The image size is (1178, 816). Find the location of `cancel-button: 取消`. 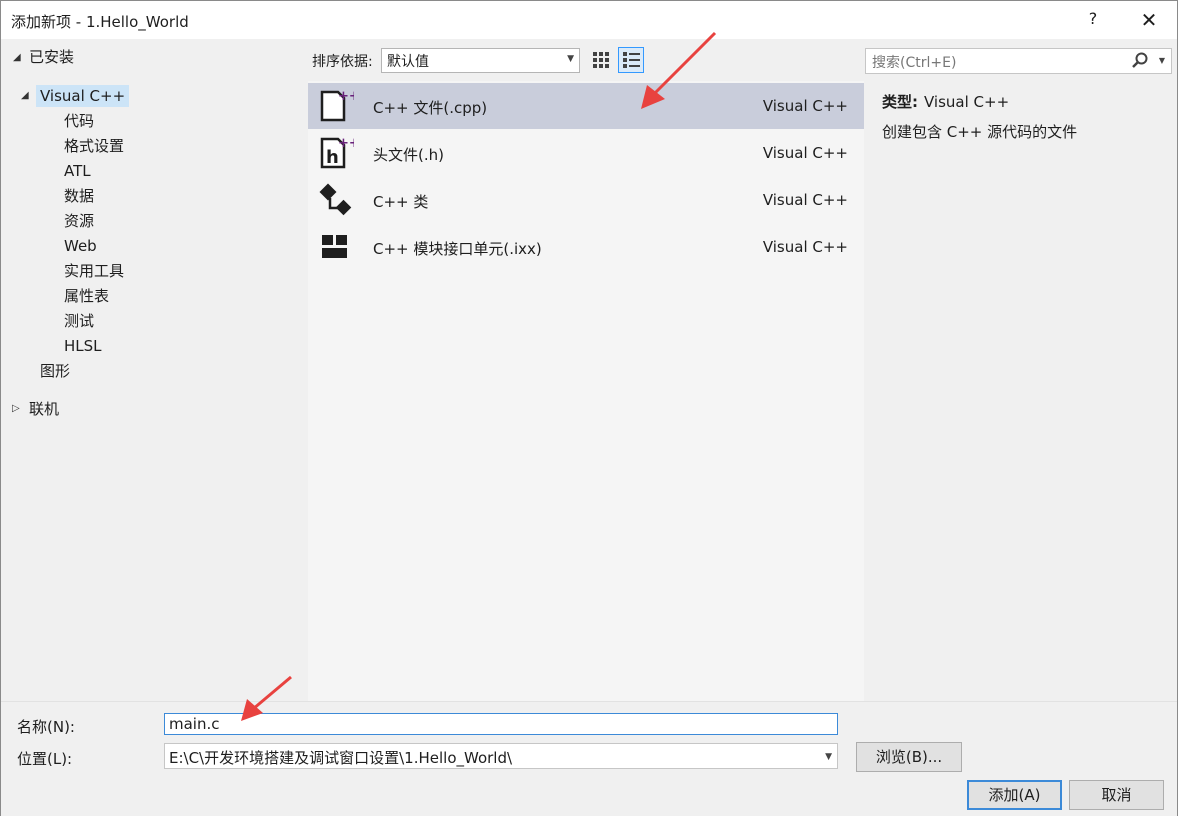

cancel-button: 取消 is located at coordinates (1116, 795).